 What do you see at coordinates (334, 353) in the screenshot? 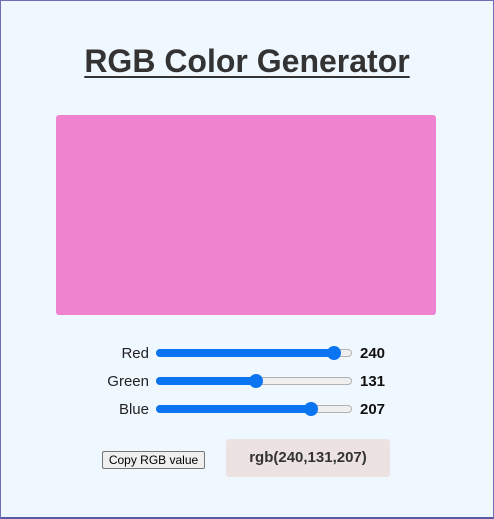
I see `red-slider-thumb` at bounding box center [334, 353].